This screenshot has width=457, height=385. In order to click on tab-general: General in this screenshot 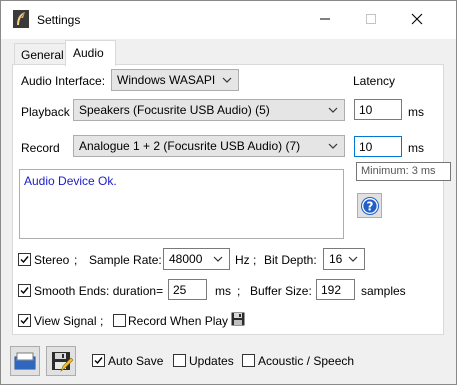, I will do `click(40, 53)`.